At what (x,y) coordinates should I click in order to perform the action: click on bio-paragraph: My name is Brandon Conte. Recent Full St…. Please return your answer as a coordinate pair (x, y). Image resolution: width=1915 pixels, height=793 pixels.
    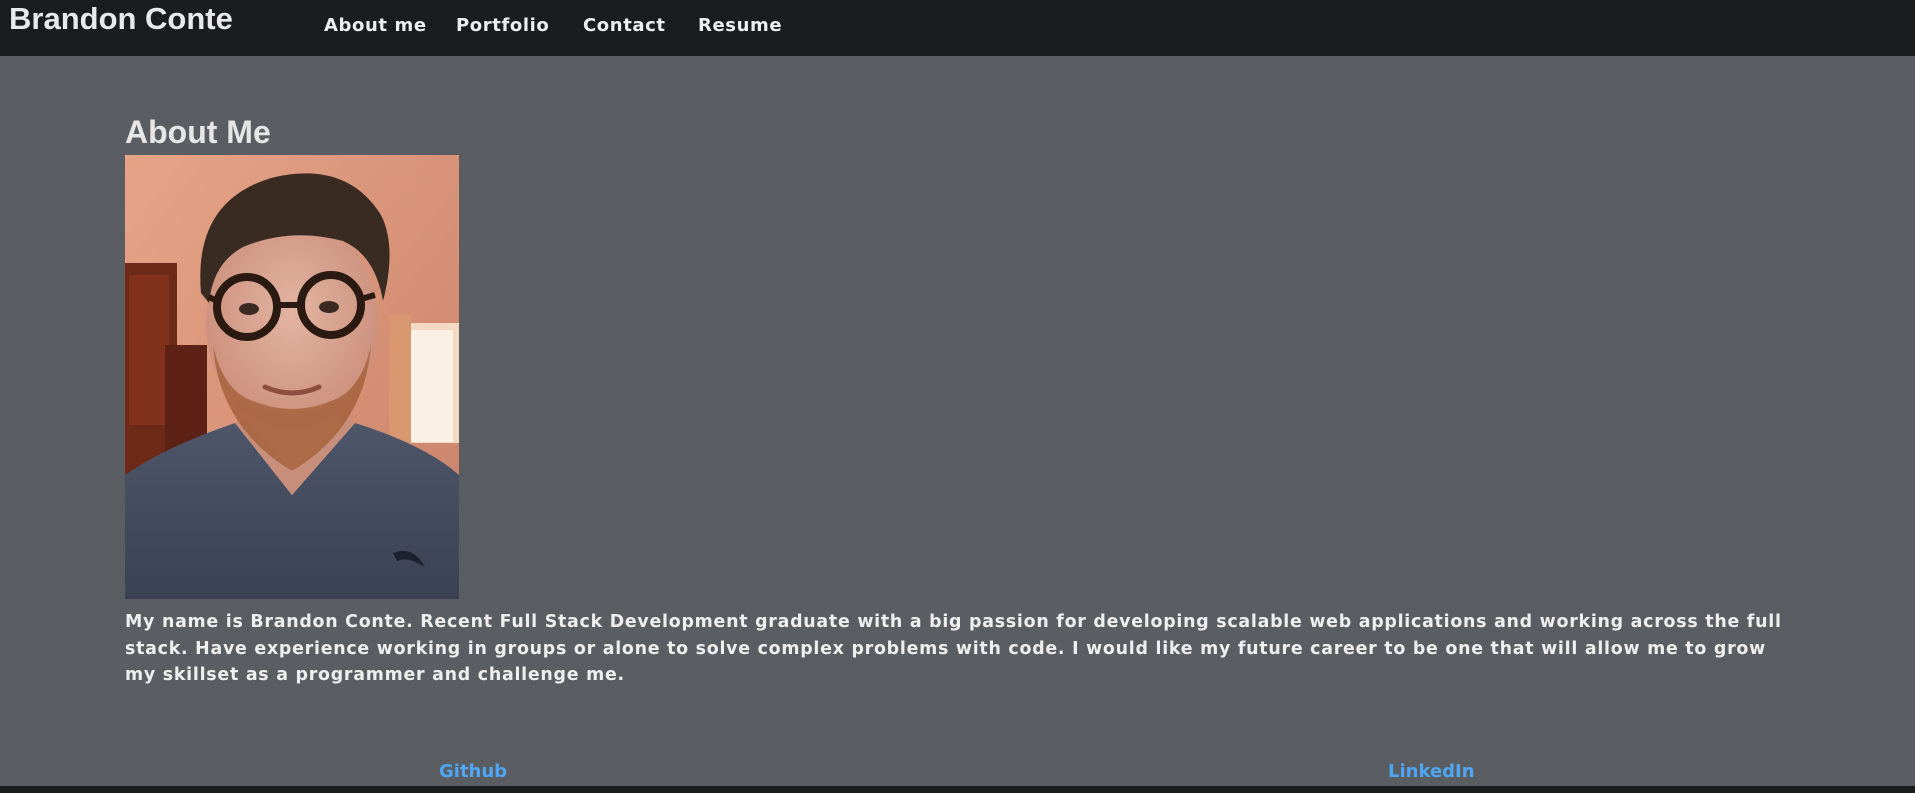
    Looking at the image, I should click on (953, 648).